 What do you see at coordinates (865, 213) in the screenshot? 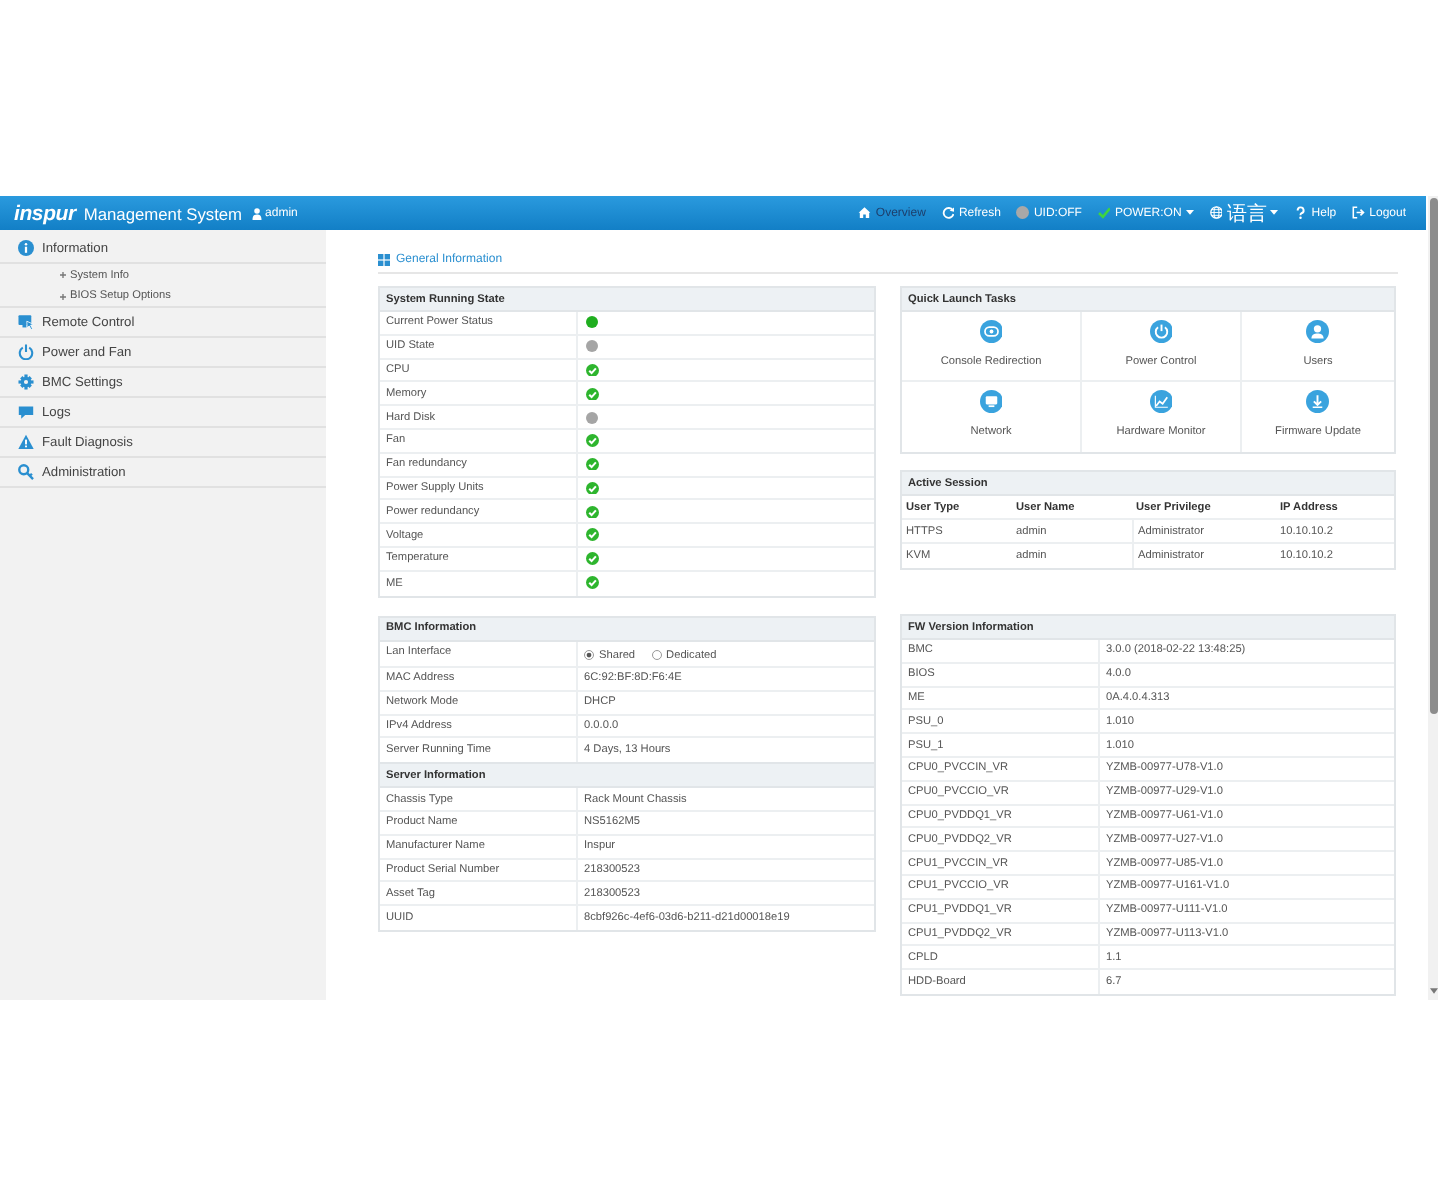
I see `home-icon` at bounding box center [865, 213].